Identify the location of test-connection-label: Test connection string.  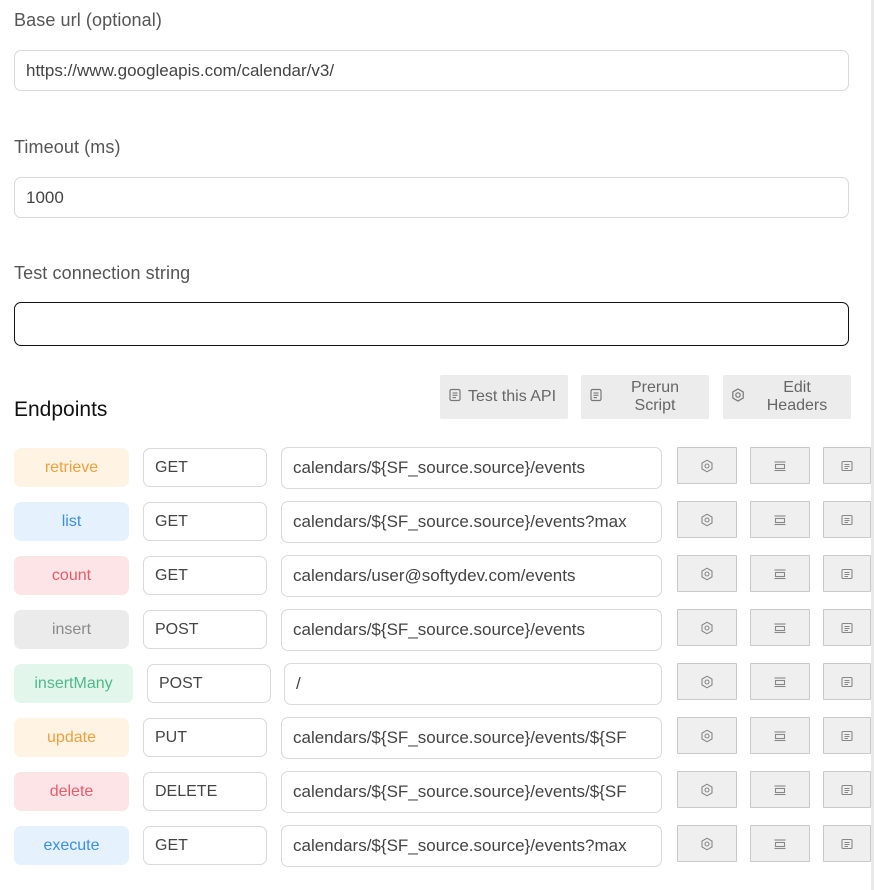
(102, 273).